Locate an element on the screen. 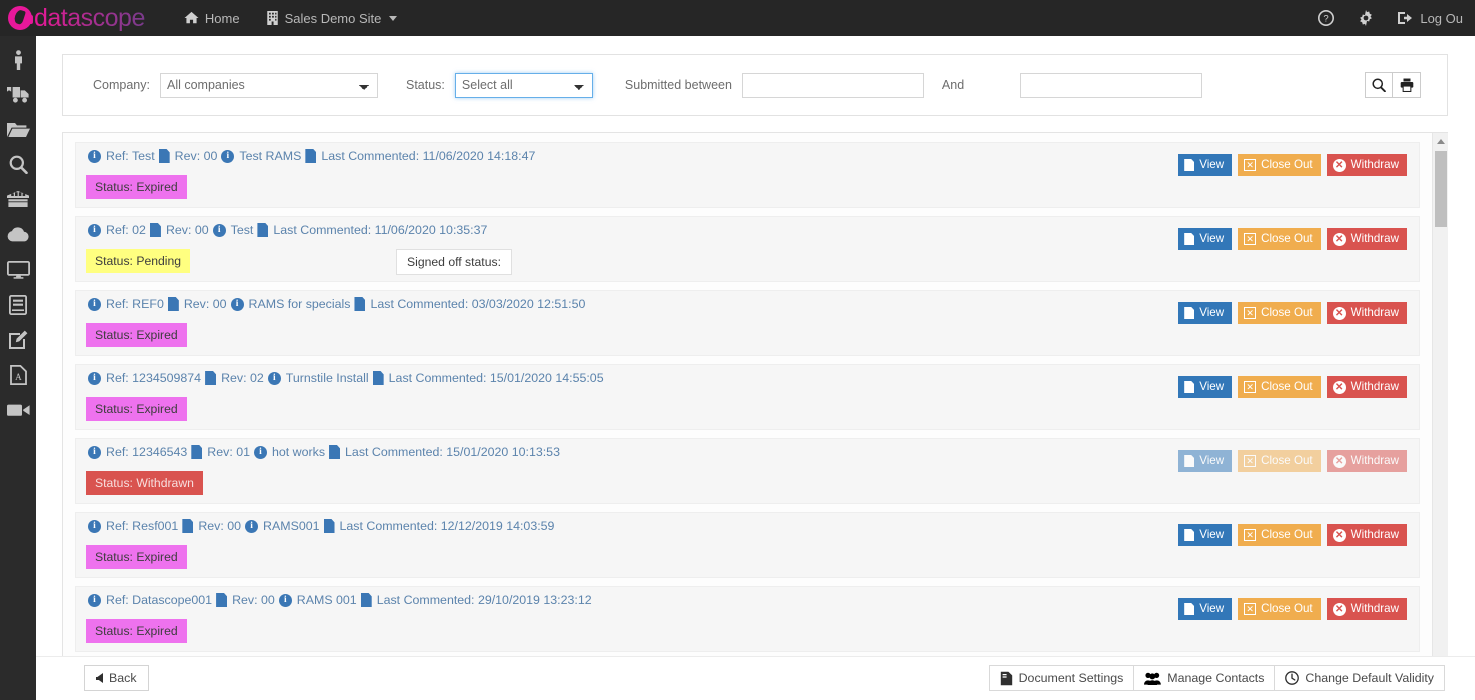 Image resolution: width=1475 pixels, height=700 pixels. submitted-to-input is located at coordinates (1111, 85).